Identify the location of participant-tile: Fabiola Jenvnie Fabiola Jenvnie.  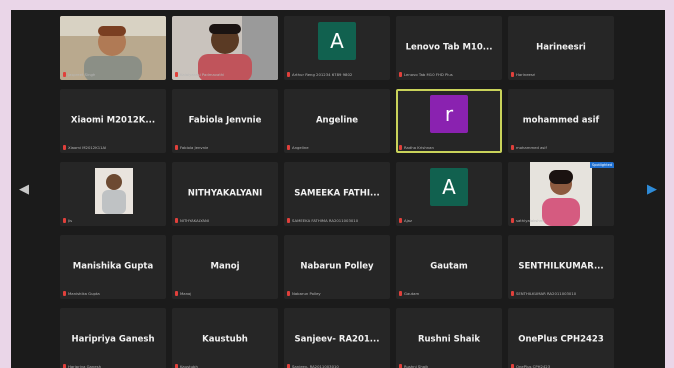
(225, 121).